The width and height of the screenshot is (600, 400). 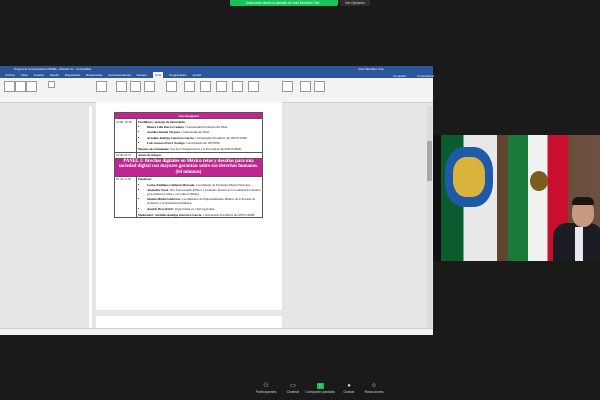 What do you see at coordinates (253, 86) in the screenshot?
I see `arrange-all-icon` at bounding box center [253, 86].